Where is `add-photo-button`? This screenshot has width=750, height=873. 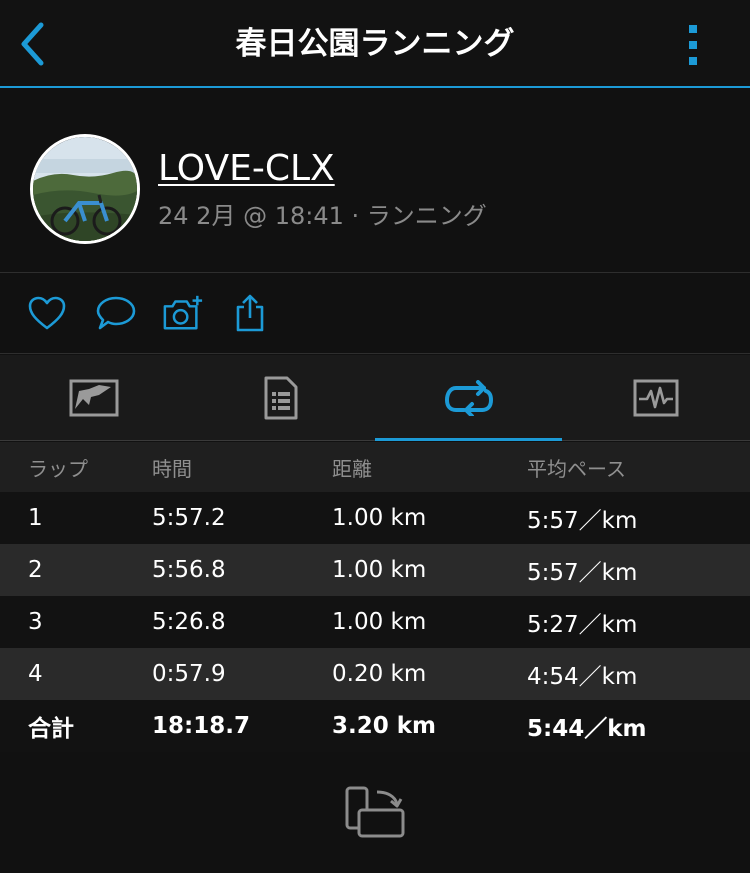
add-photo-button is located at coordinates (183, 313).